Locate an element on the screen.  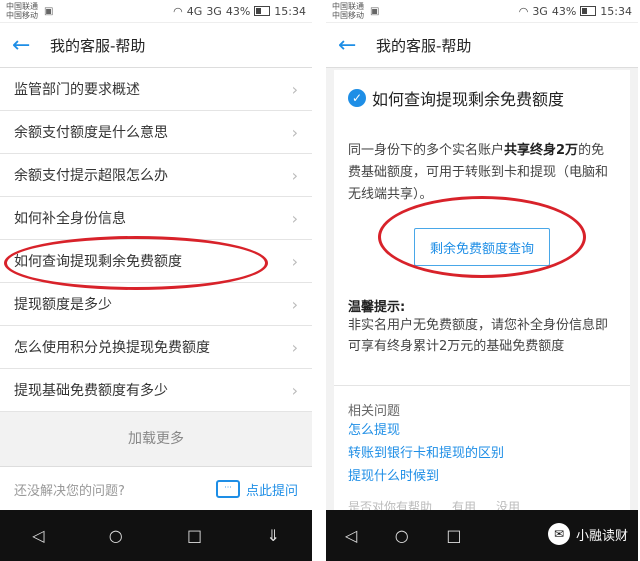
list-item: 余额支付额度是什么意思 › is located at coordinates (156, 132).